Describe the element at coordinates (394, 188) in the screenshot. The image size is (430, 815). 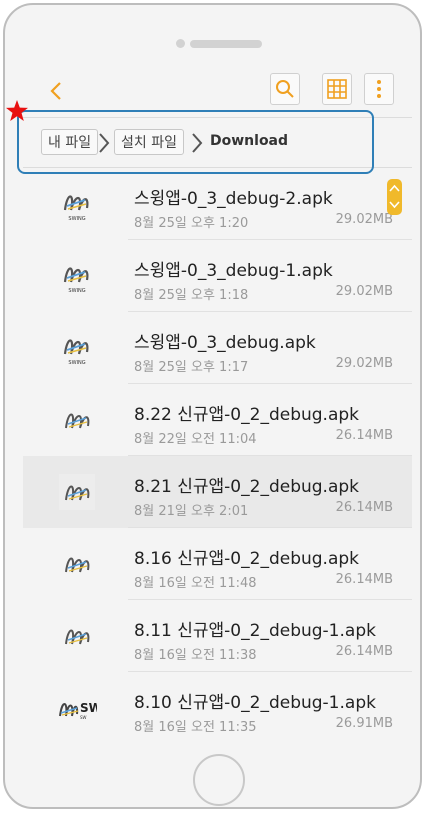
I see `chevron-up-icon` at that location.